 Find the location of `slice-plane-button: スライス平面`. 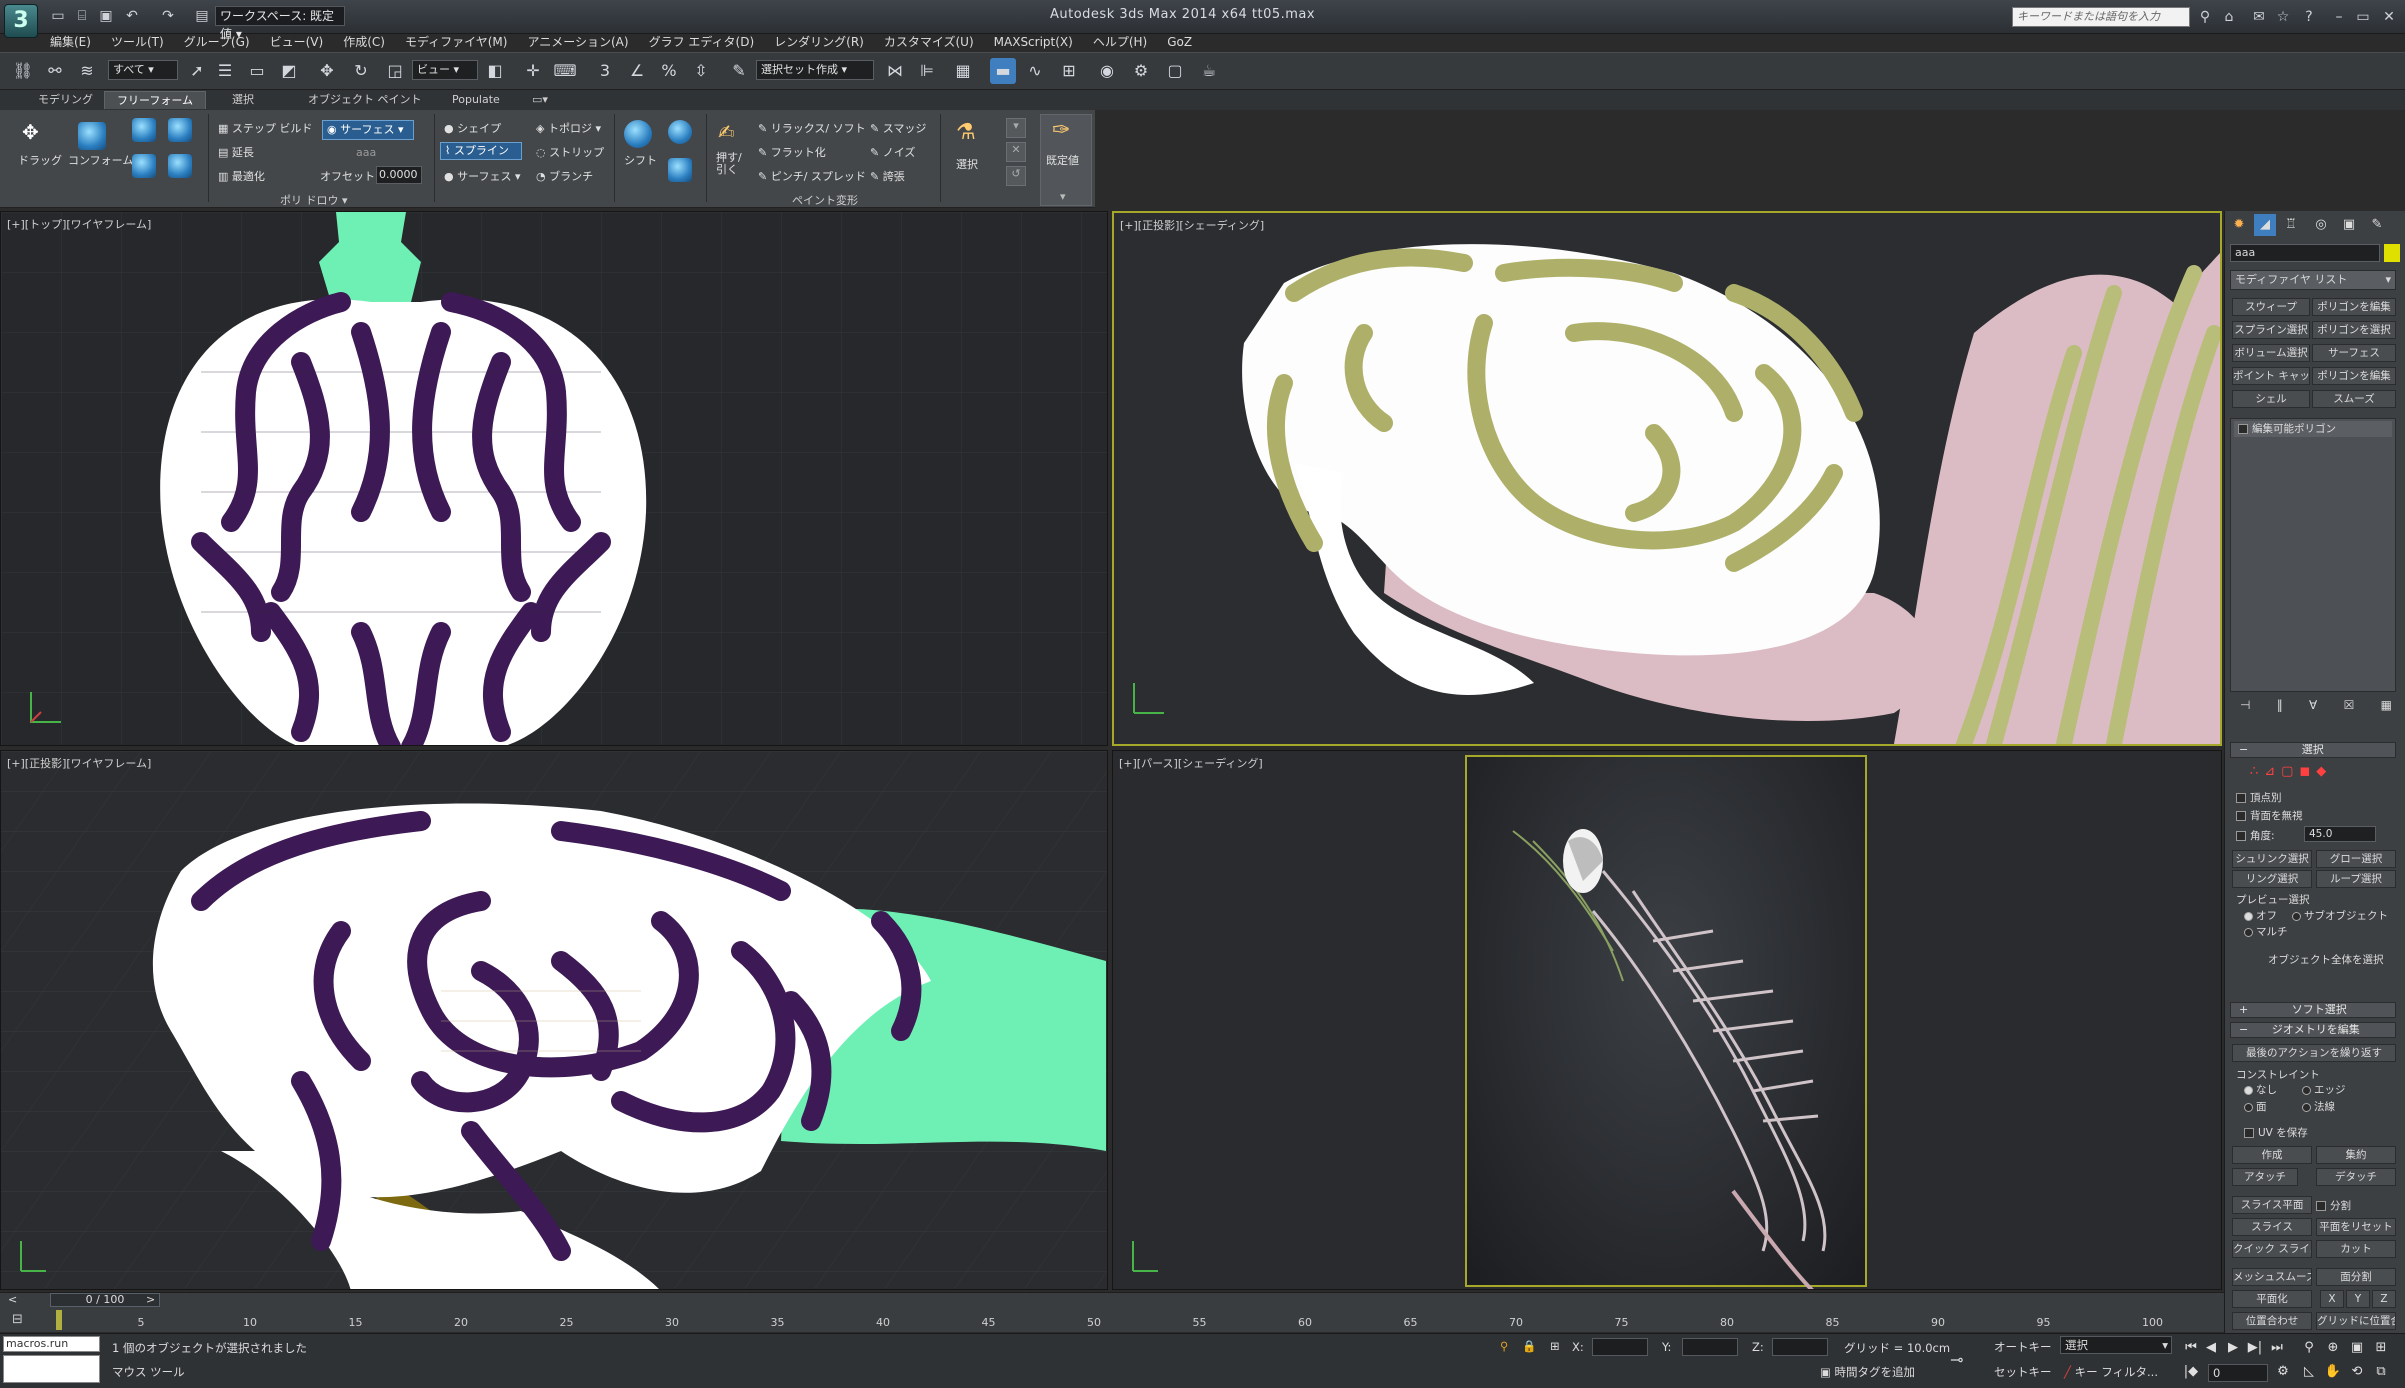

slice-plane-button: スライス平面 is located at coordinates (2272, 1205).